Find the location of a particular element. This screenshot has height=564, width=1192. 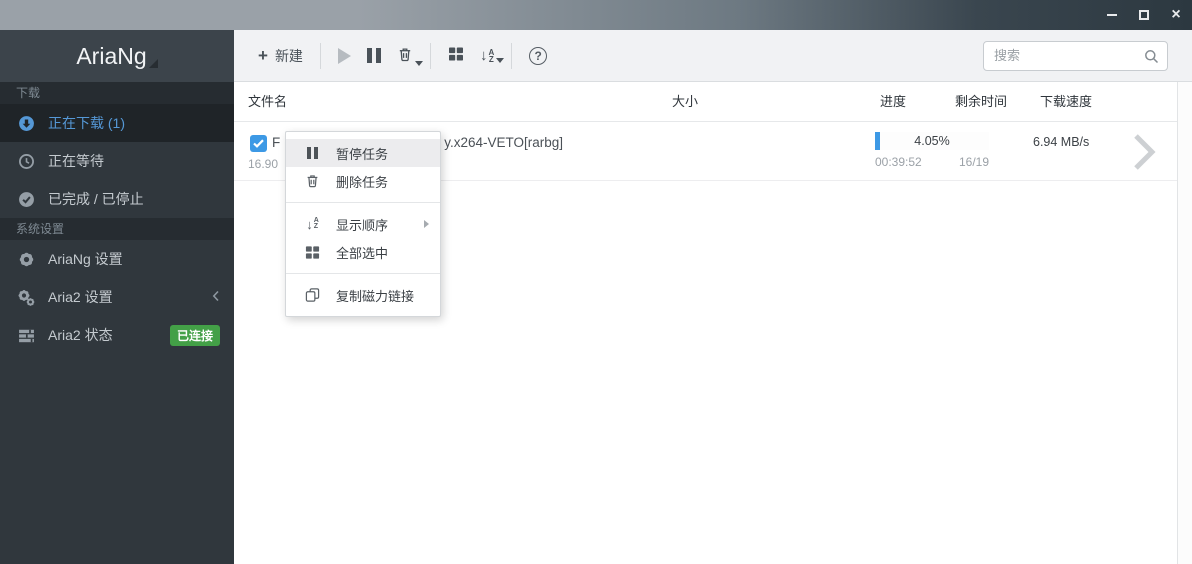

titlebar: × is located at coordinates (596, 15).